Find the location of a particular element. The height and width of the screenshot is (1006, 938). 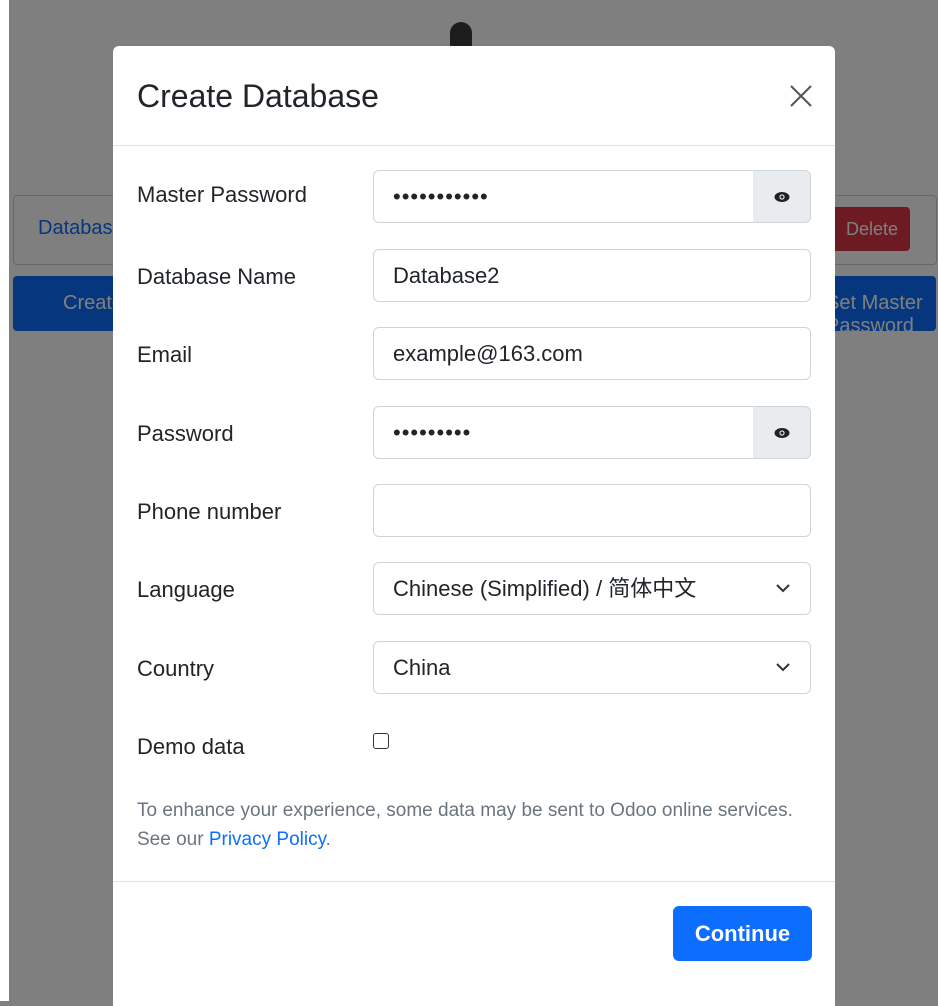

phone-number-input is located at coordinates (592, 510).